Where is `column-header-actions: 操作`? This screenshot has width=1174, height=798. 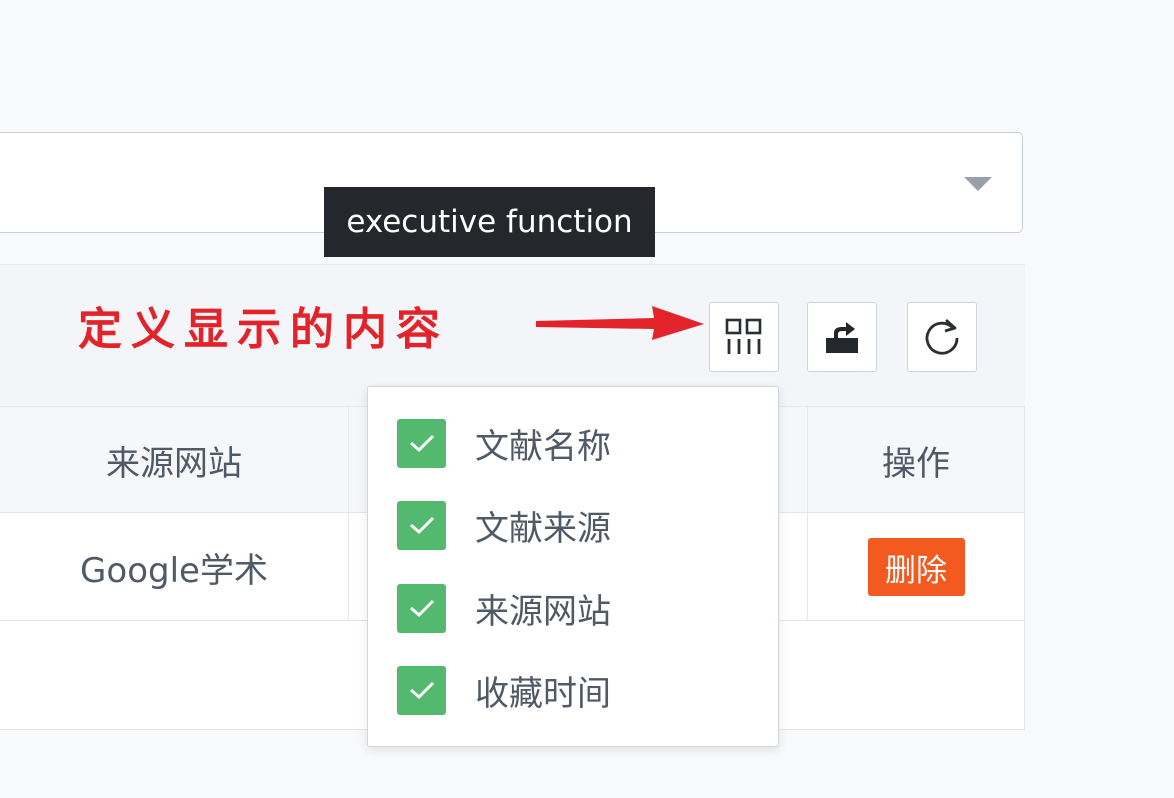
column-header-actions: 操作 is located at coordinates (916, 463).